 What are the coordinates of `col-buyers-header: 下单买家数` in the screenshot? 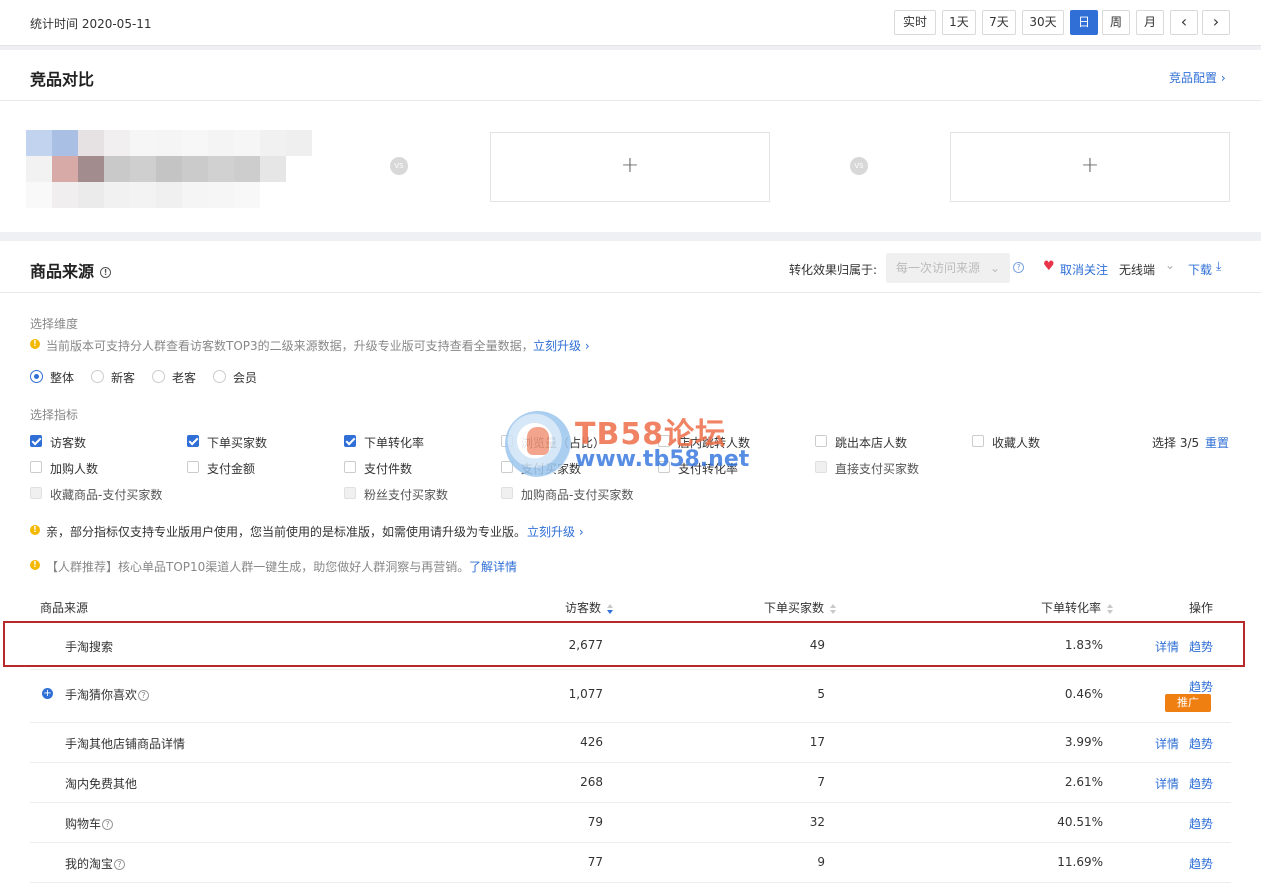 It's located at (800, 607).